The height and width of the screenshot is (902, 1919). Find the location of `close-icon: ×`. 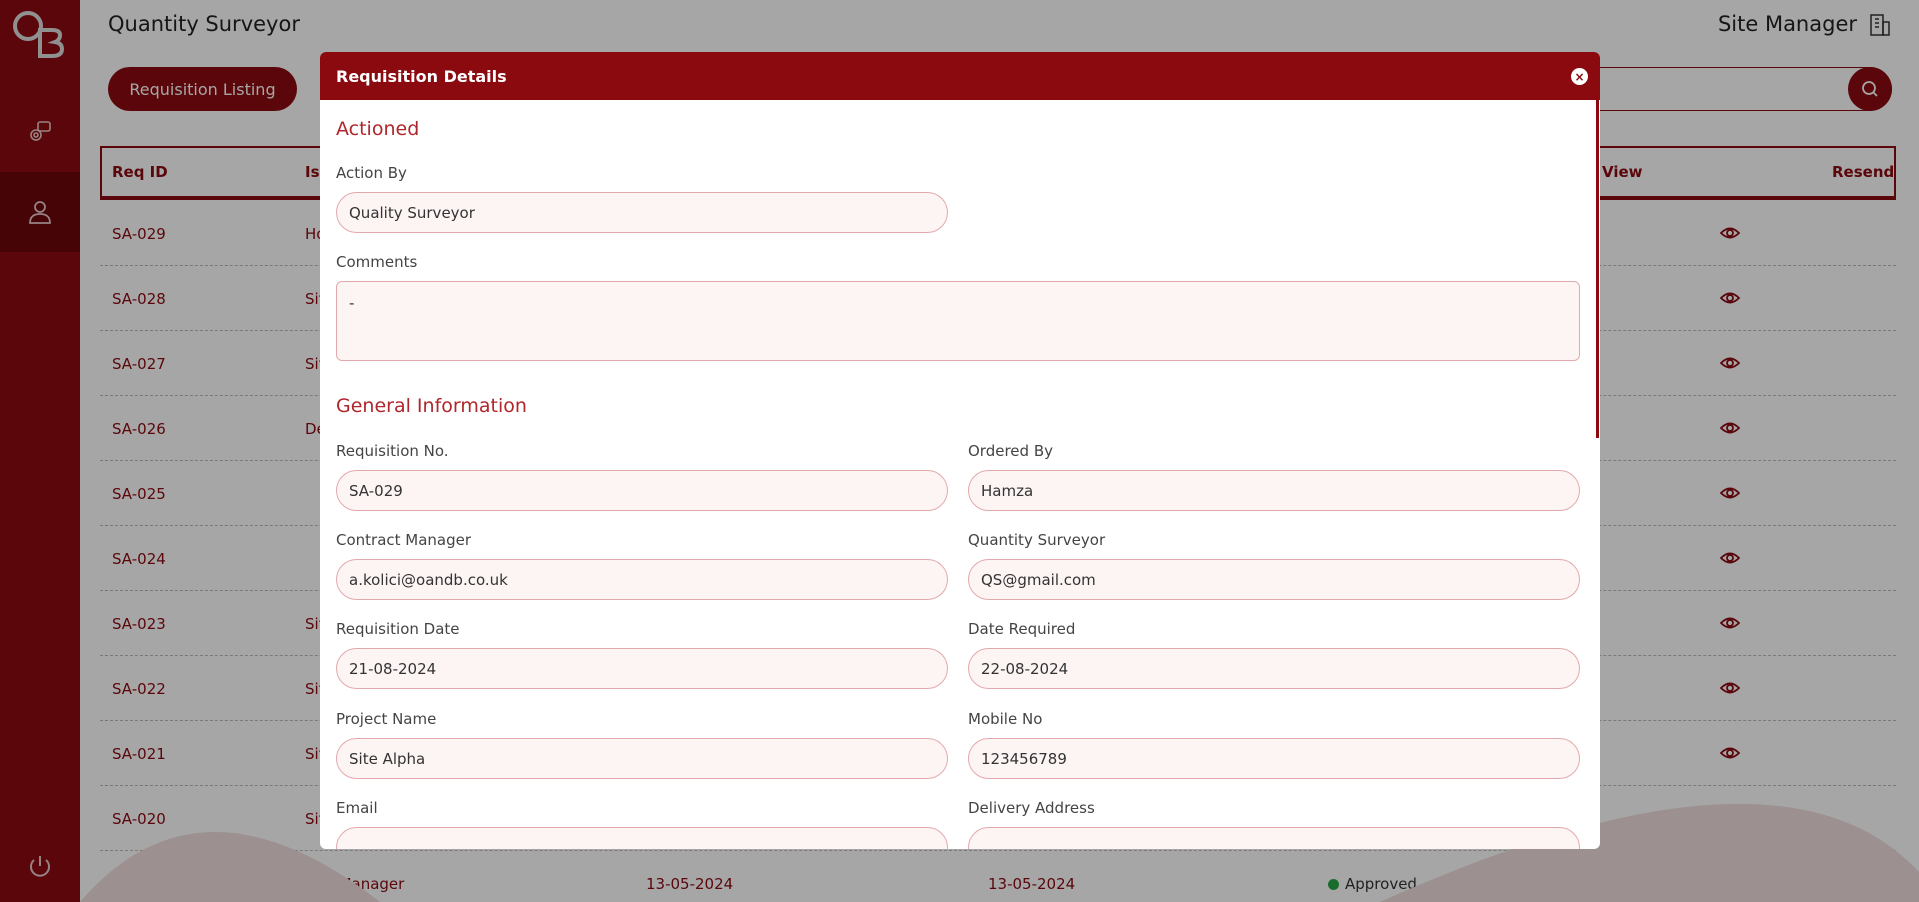

close-icon: × is located at coordinates (1579, 76).